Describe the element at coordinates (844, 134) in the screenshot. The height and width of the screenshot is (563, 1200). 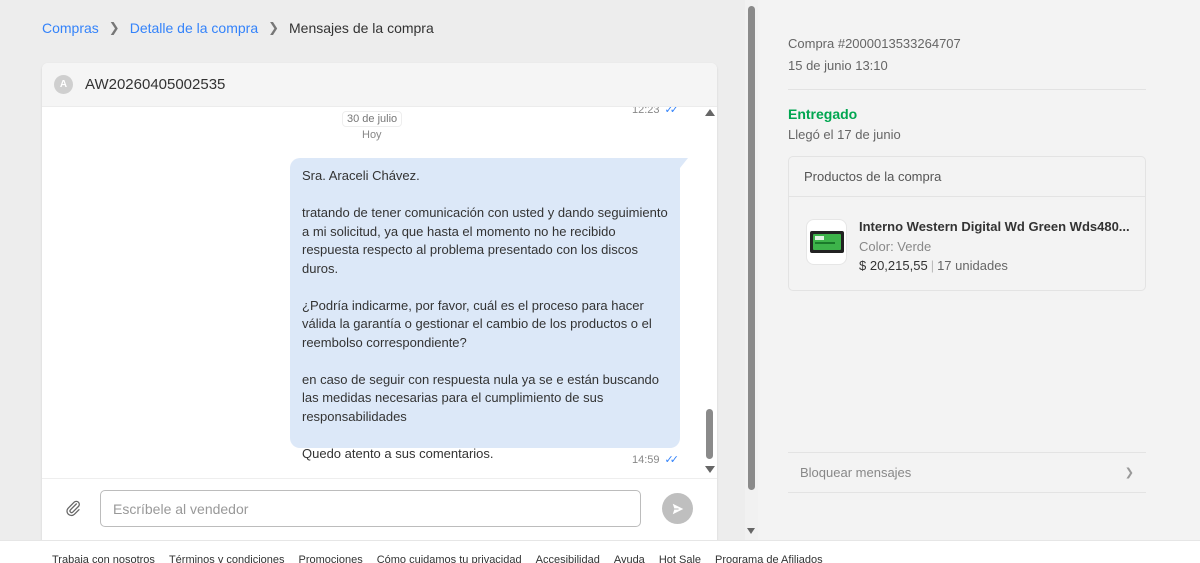
I see `arrival-date: Llegó el 17 de junio` at that location.